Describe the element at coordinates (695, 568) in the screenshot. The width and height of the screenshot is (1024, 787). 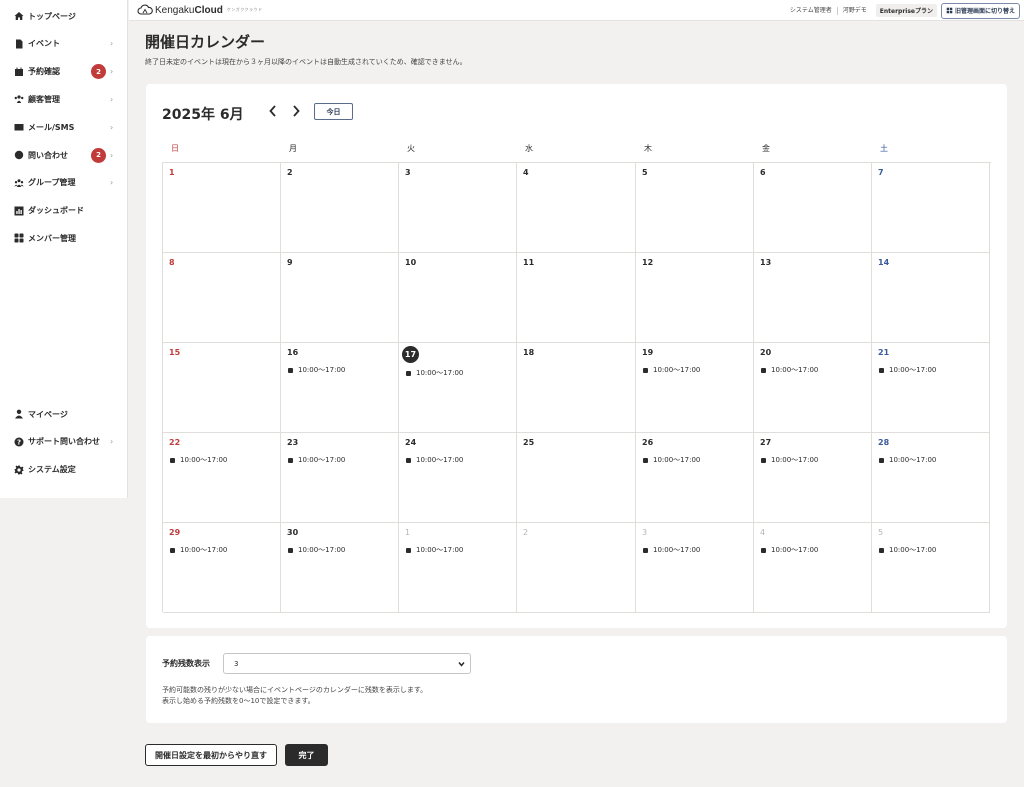
I see `calendar-day-cell: 3 10:00〜17:00` at that location.